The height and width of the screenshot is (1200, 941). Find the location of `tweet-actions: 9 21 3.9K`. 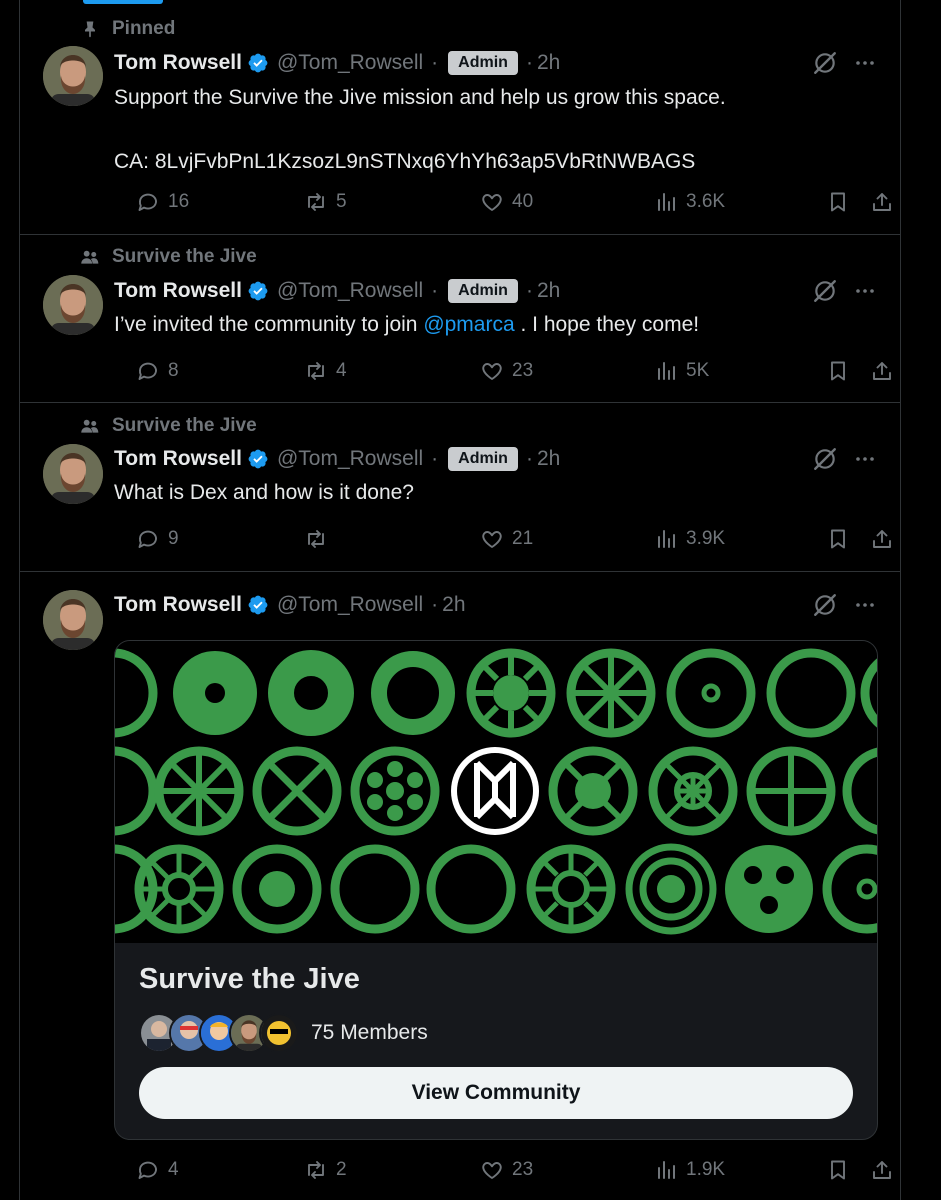

tweet-actions: 9 21 3.9K is located at coordinates (499, 539).